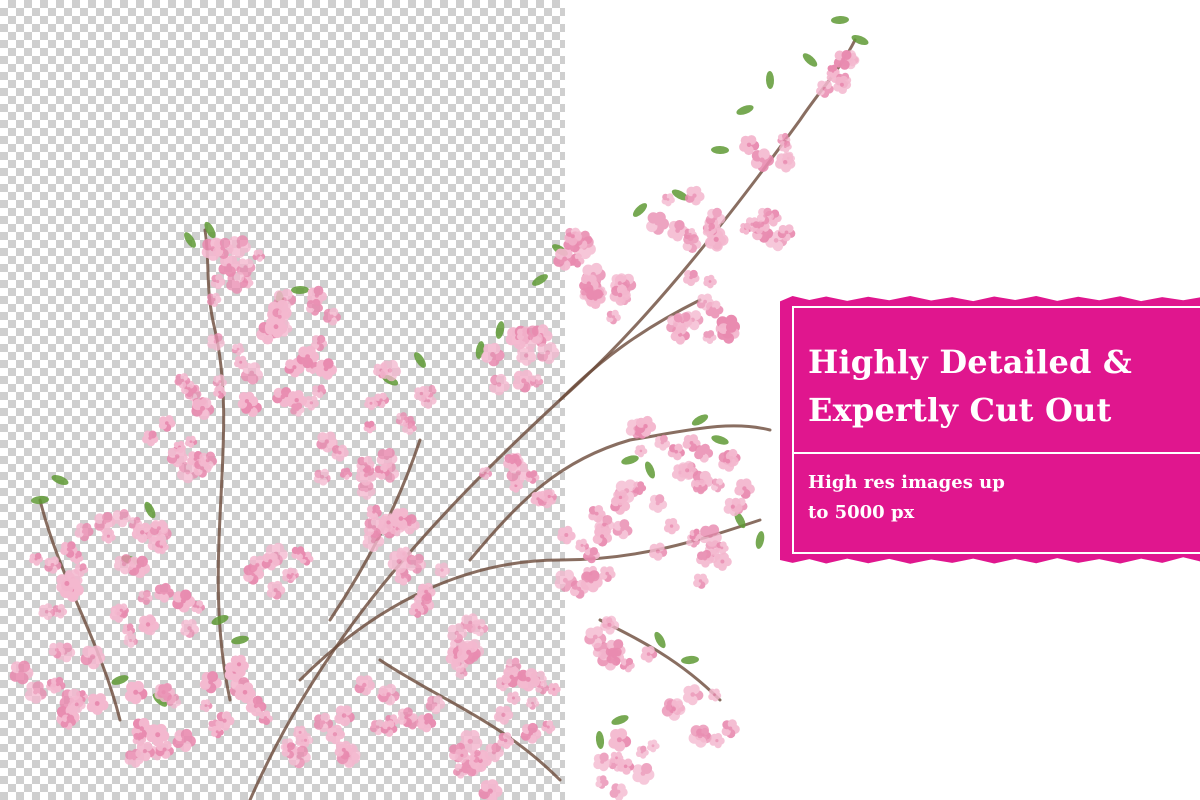 This screenshot has height=800, width=1200. I want to click on promo-subtext-line-2: to 5000 px, so click(861, 512).